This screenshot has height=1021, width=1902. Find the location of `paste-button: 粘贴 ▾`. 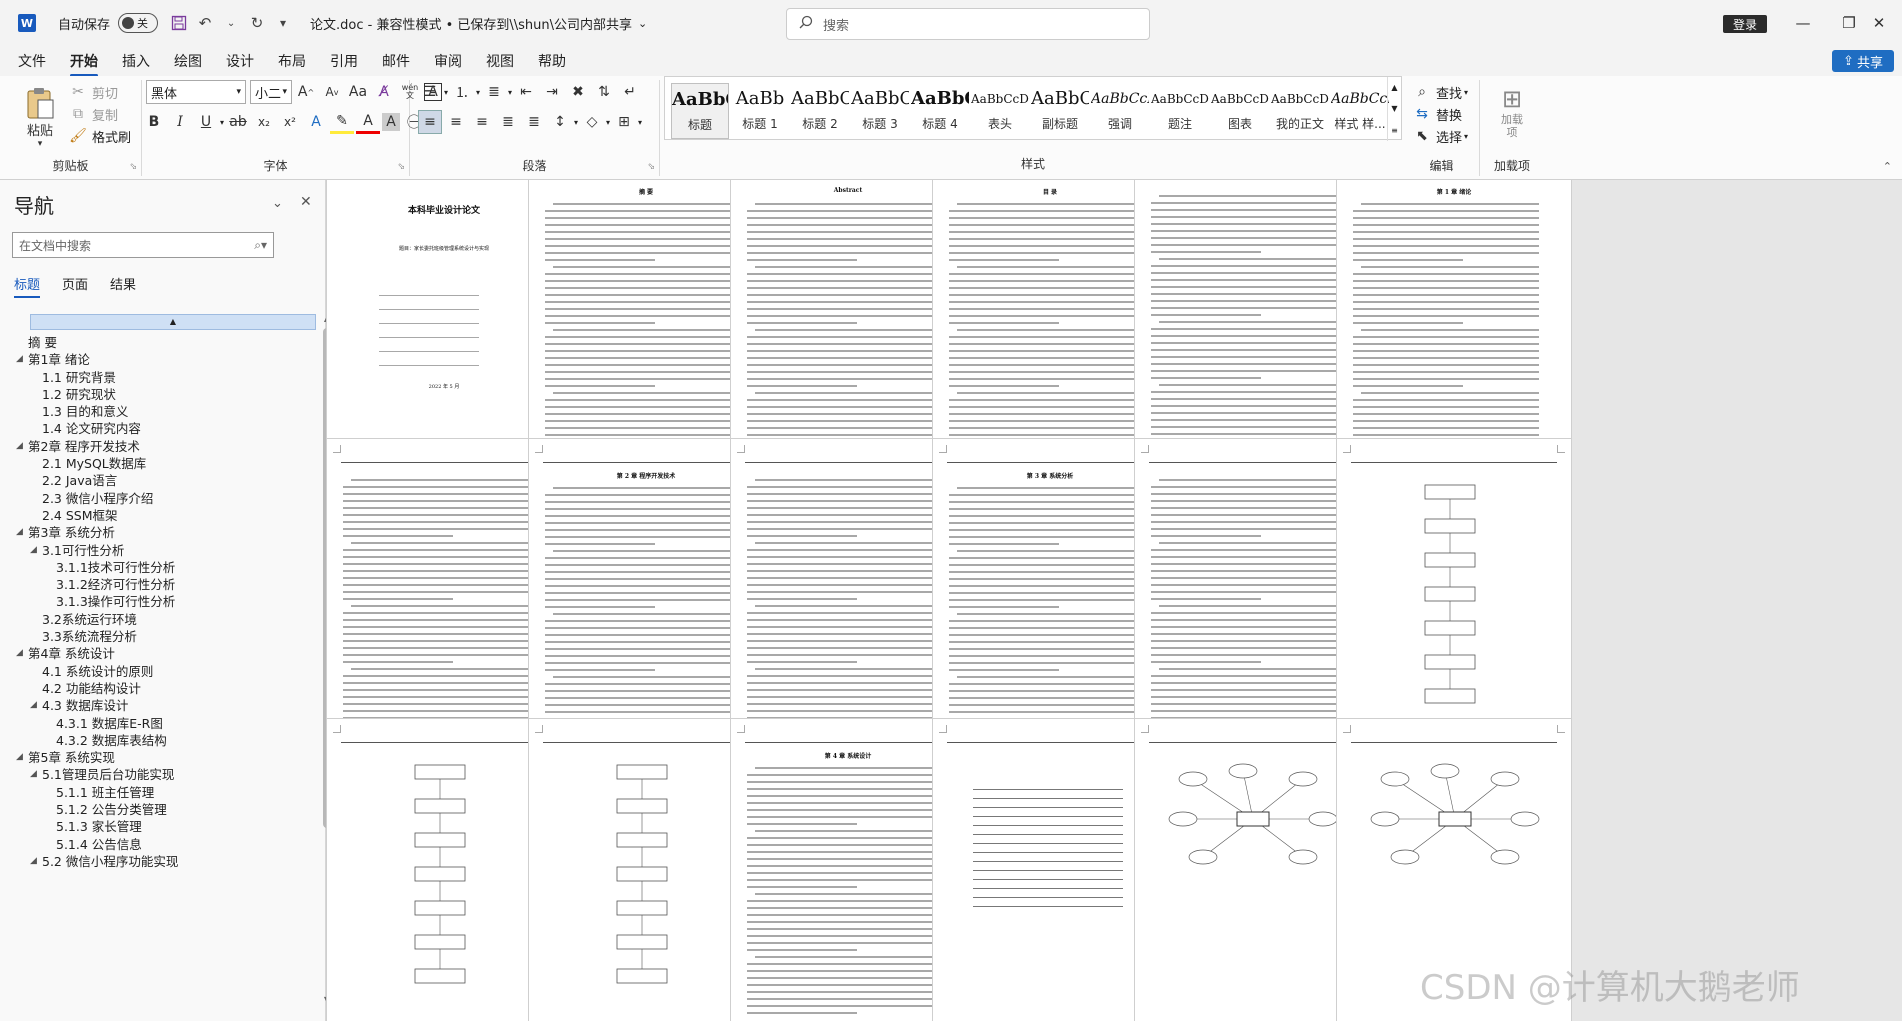

paste-button: 粘贴 ▾ is located at coordinates (40, 117).